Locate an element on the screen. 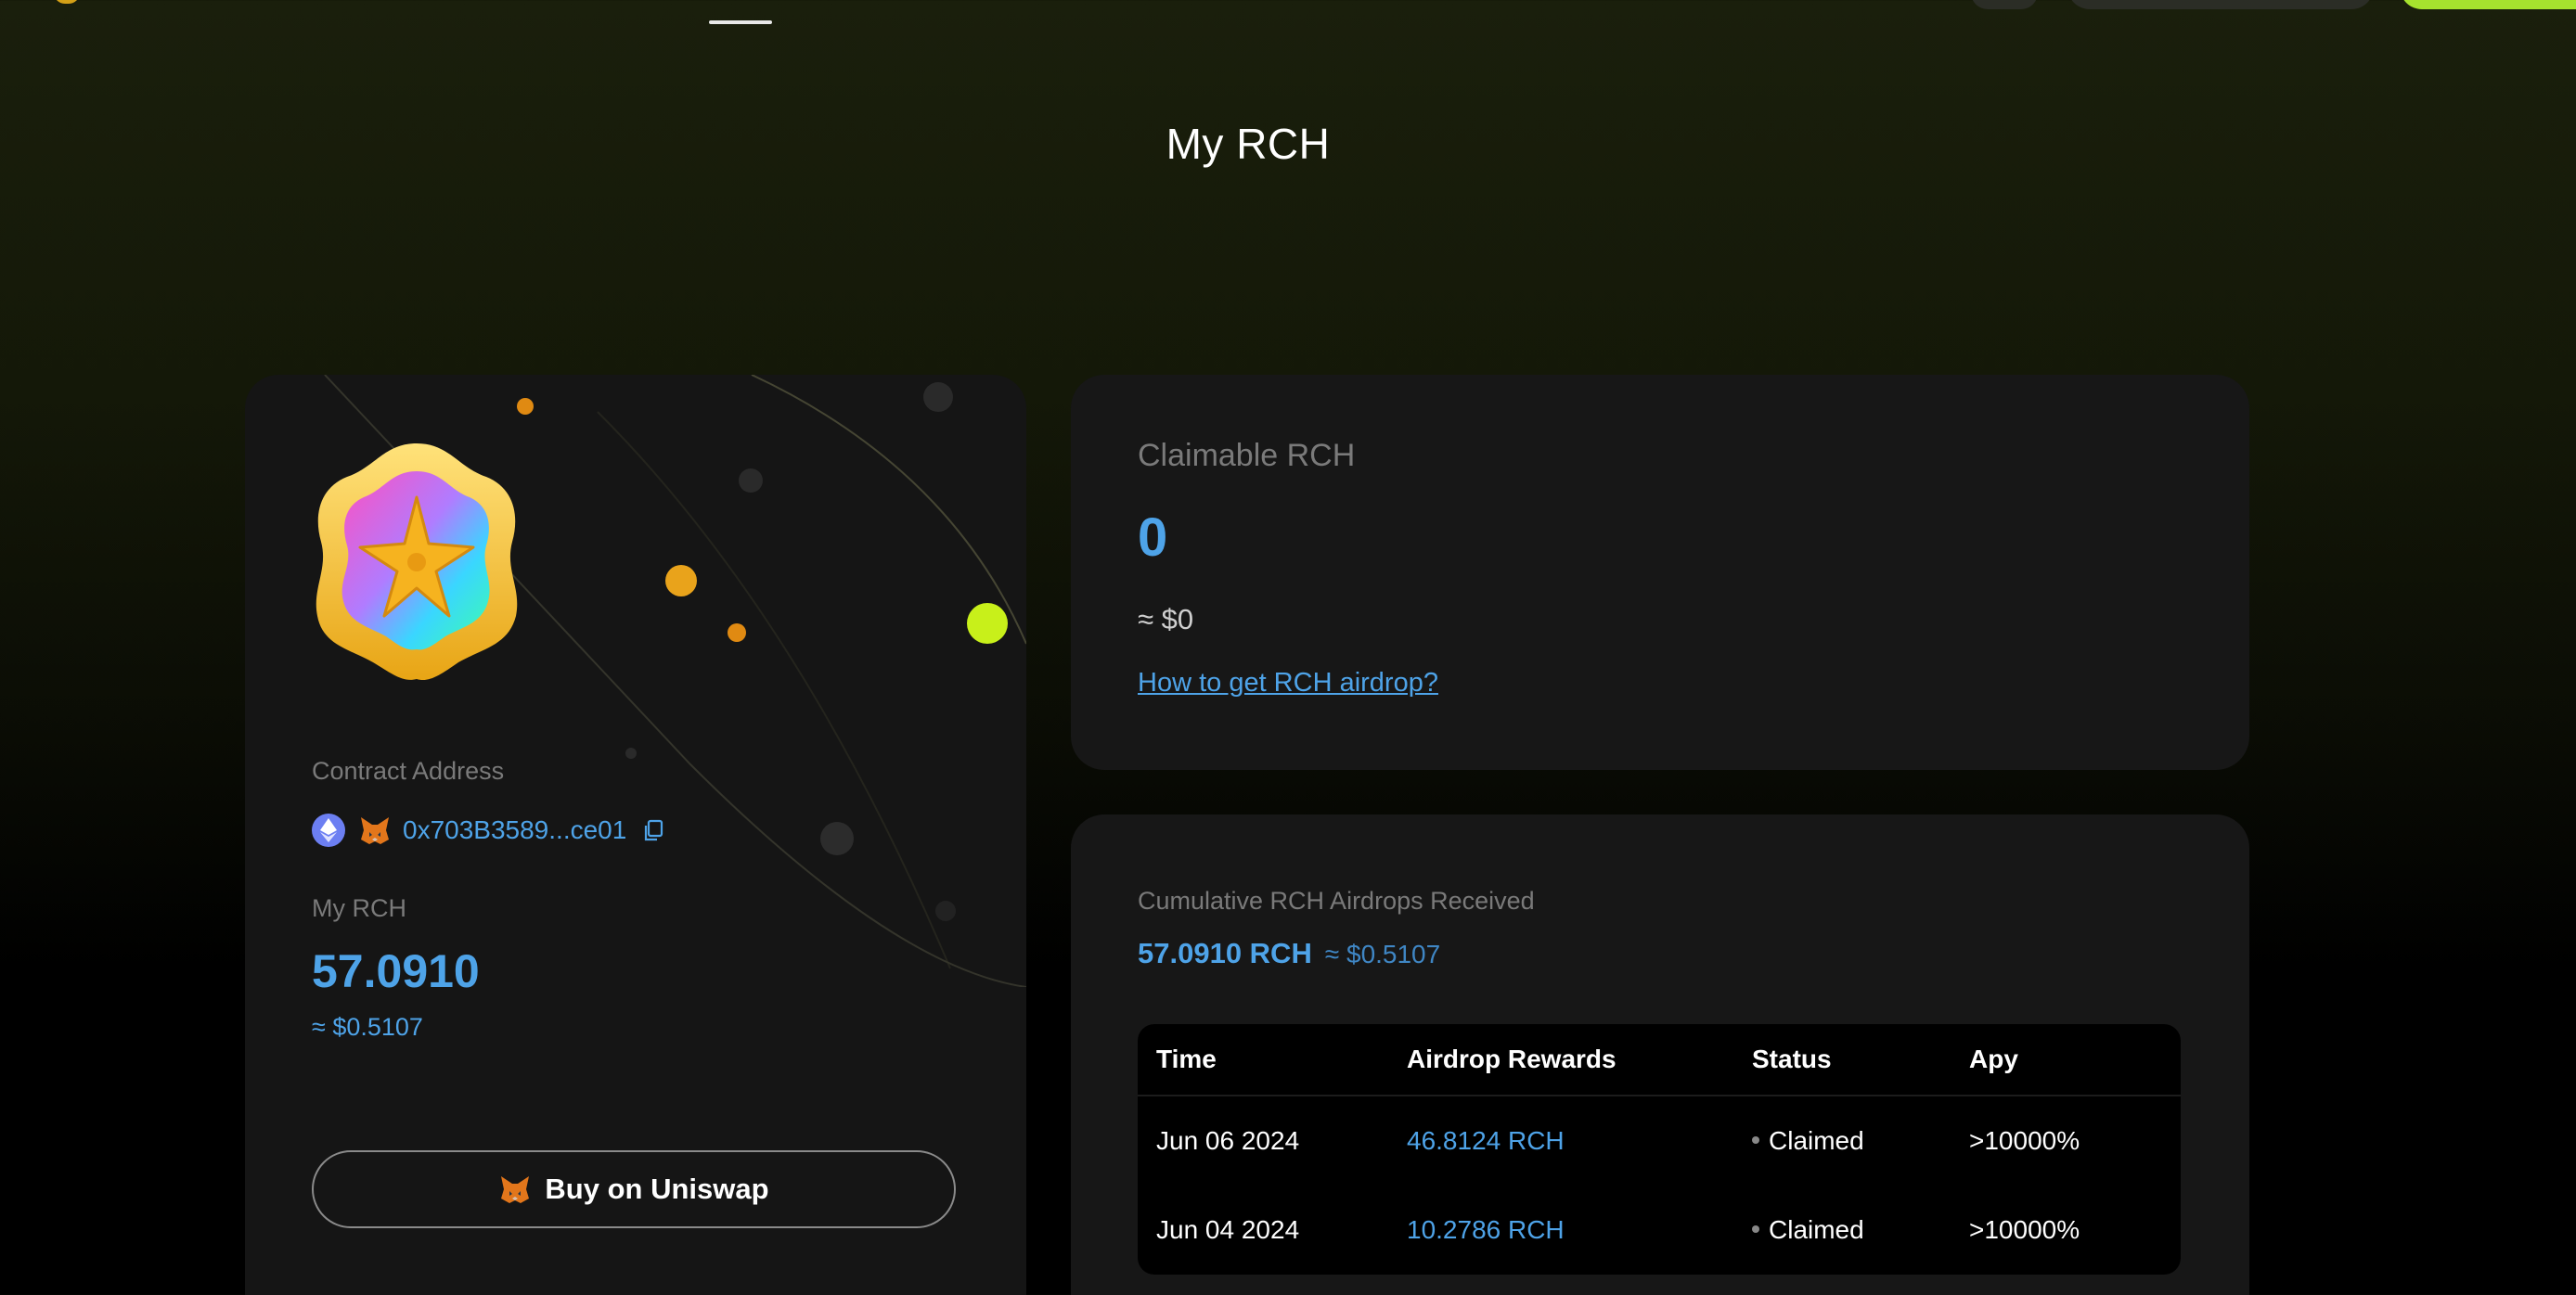  page-title: My RCH is located at coordinates (1248, 144).